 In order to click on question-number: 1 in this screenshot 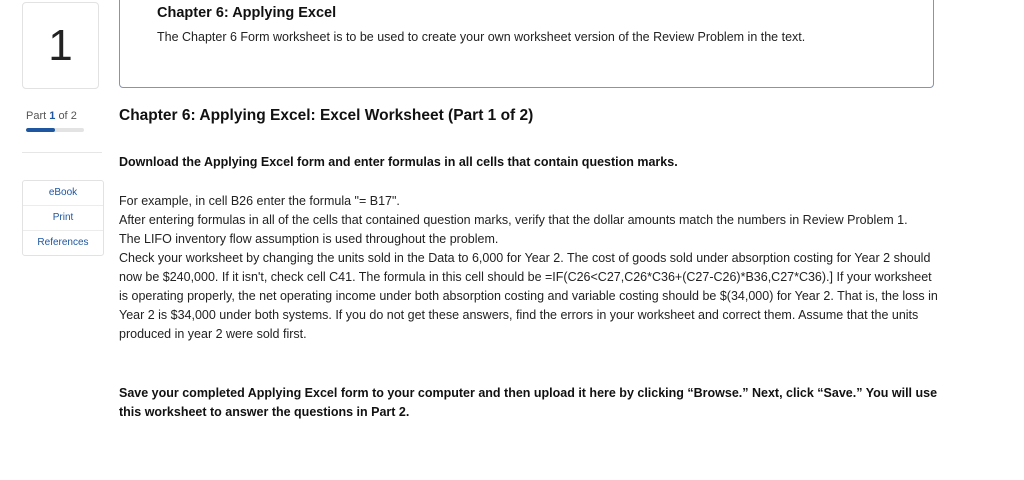, I will do `click(60, 45)`.